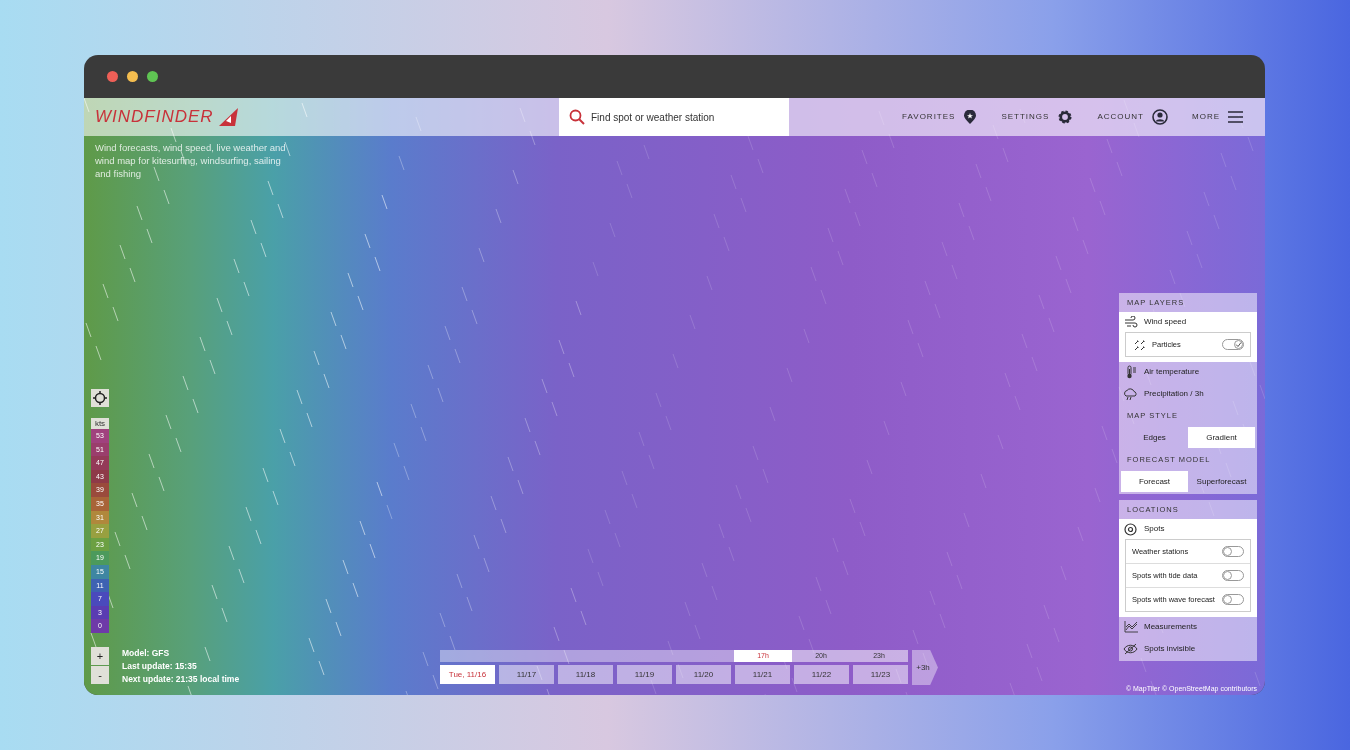 The height and width of the screenshot is (750, 1350). I want to click on tagline-text: Wind forecasts, wind speed, live weather and wind map for kitesurfing, windsurfing, sailing and fishing, so click(191, 160).